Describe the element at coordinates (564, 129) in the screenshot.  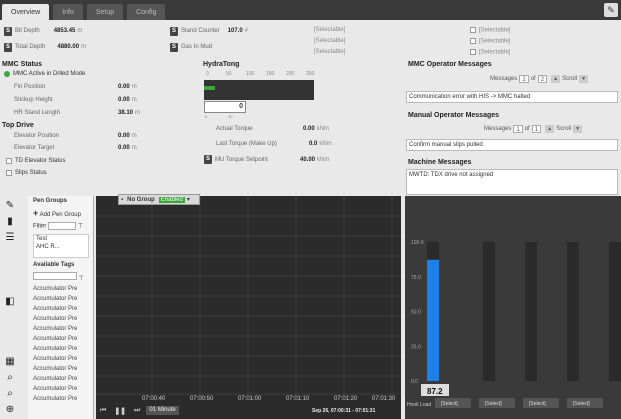
I see `scroll-label: Scroll` at that location.